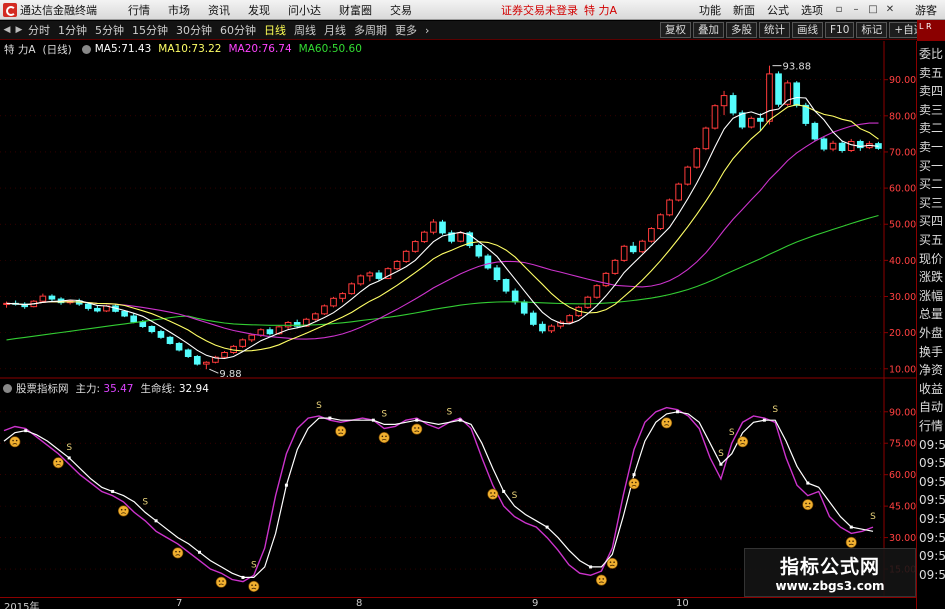 Image resolution: width=945 pixels, height=609 pixels. Describe the element at coordinates (682, 603) in the screenshot. I see `date-label: 10` at that location.